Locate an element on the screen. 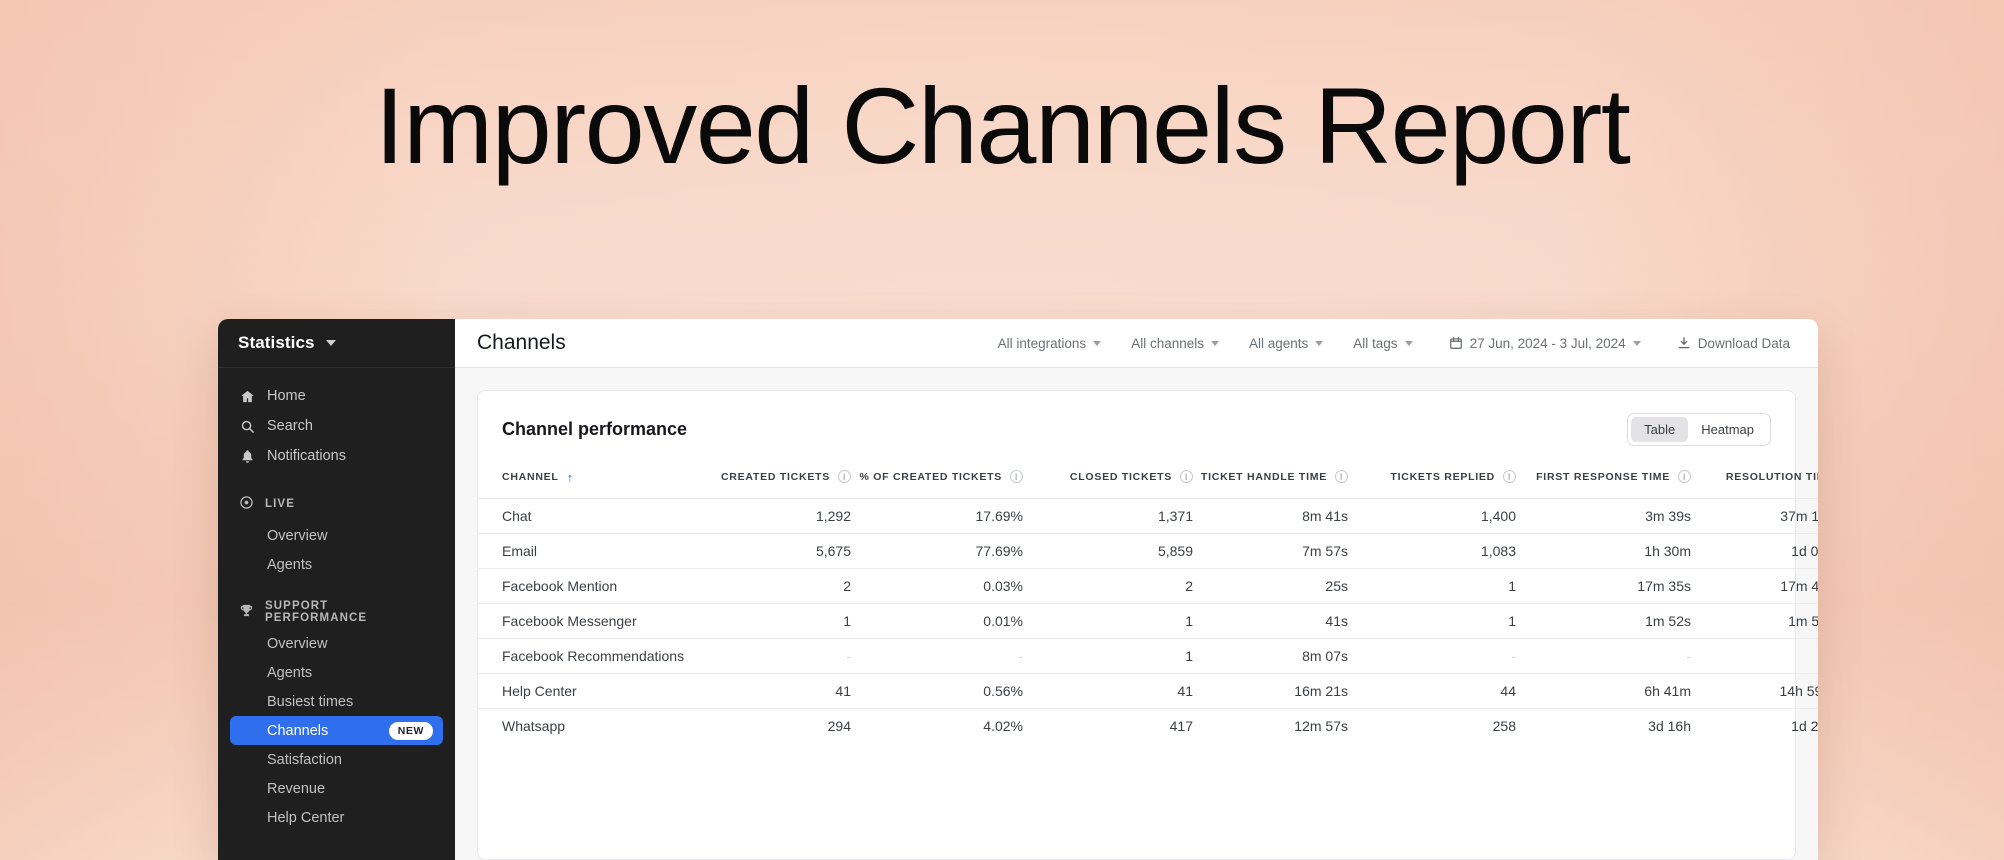  filter-label: All agents is located at coordinates (1278, 343).